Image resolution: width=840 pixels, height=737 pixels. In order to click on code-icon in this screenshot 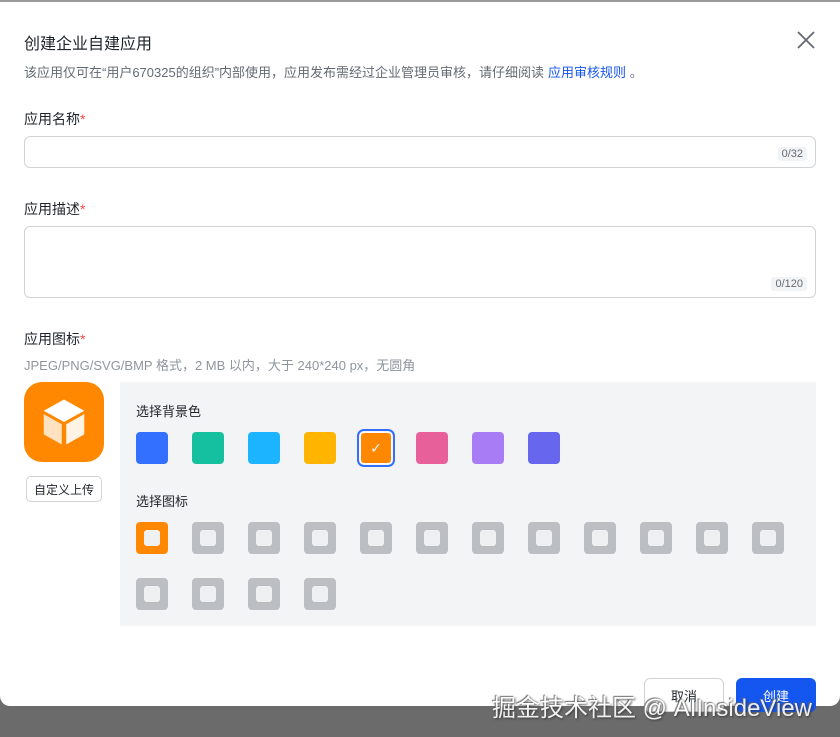, I will do `click(320, 594)`.